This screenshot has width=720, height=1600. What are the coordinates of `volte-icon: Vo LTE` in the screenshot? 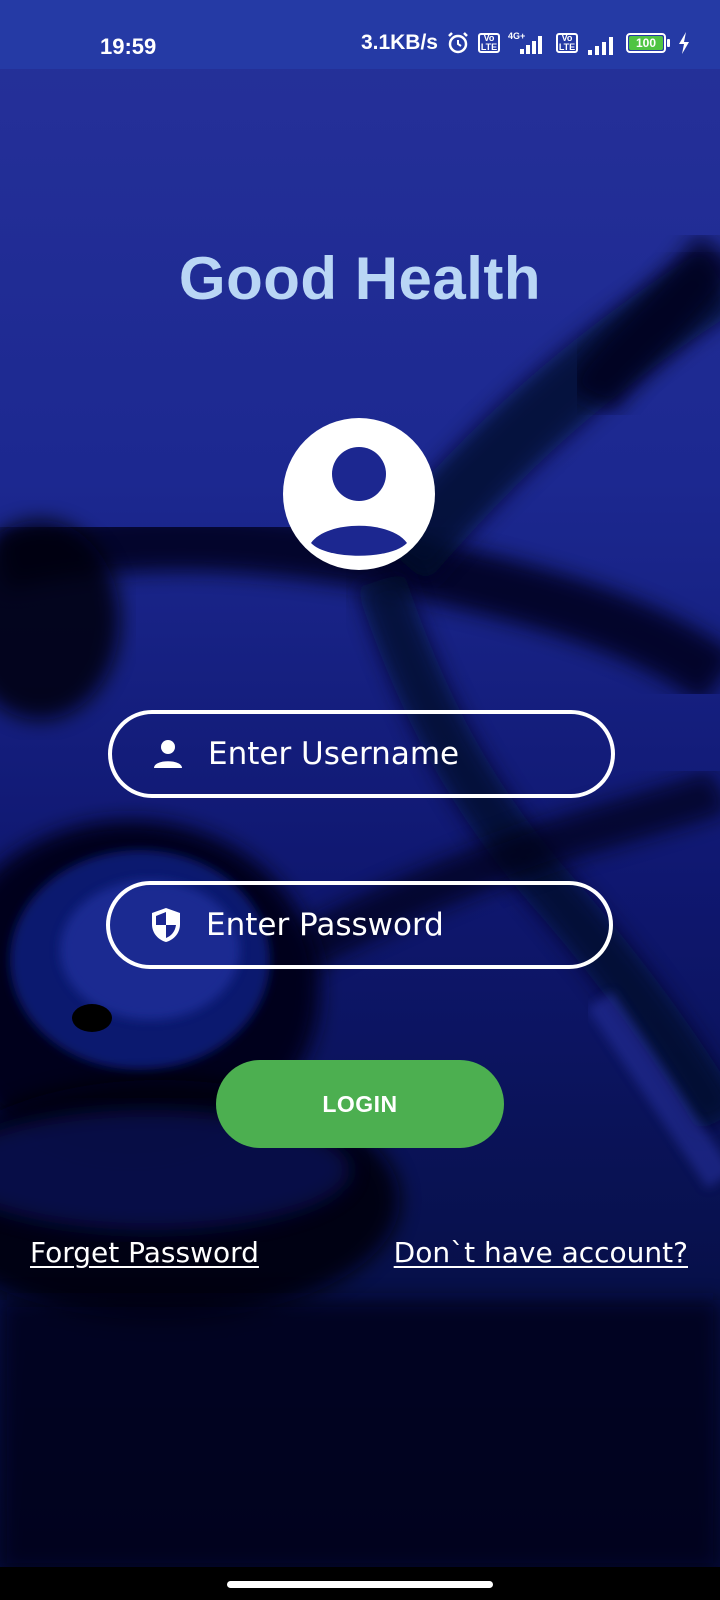 It's located at (489, 43).